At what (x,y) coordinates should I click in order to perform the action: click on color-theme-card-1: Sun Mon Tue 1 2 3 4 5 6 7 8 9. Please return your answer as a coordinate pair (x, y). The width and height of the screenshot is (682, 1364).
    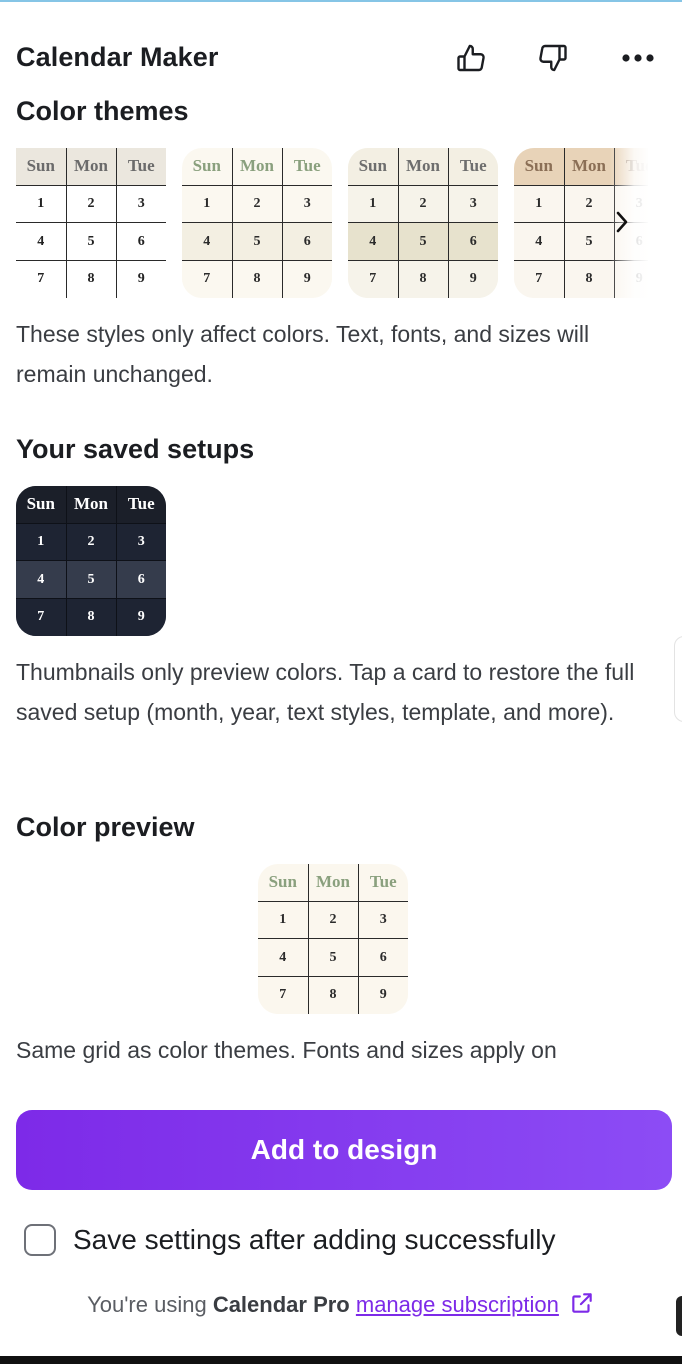
    Looking at the image, I should click on (91, 223).